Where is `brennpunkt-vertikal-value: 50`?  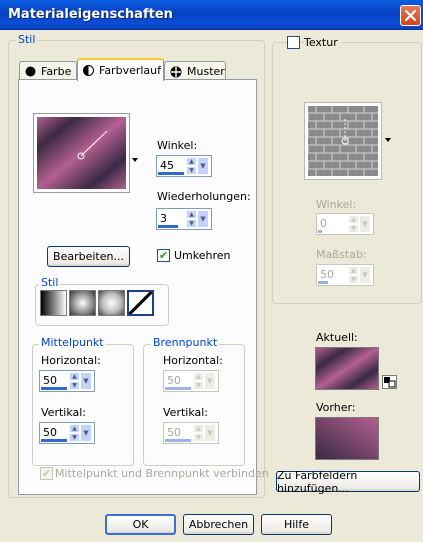
brennpunkt-vertikal-value: 50 is located at coordinates (174, 432).